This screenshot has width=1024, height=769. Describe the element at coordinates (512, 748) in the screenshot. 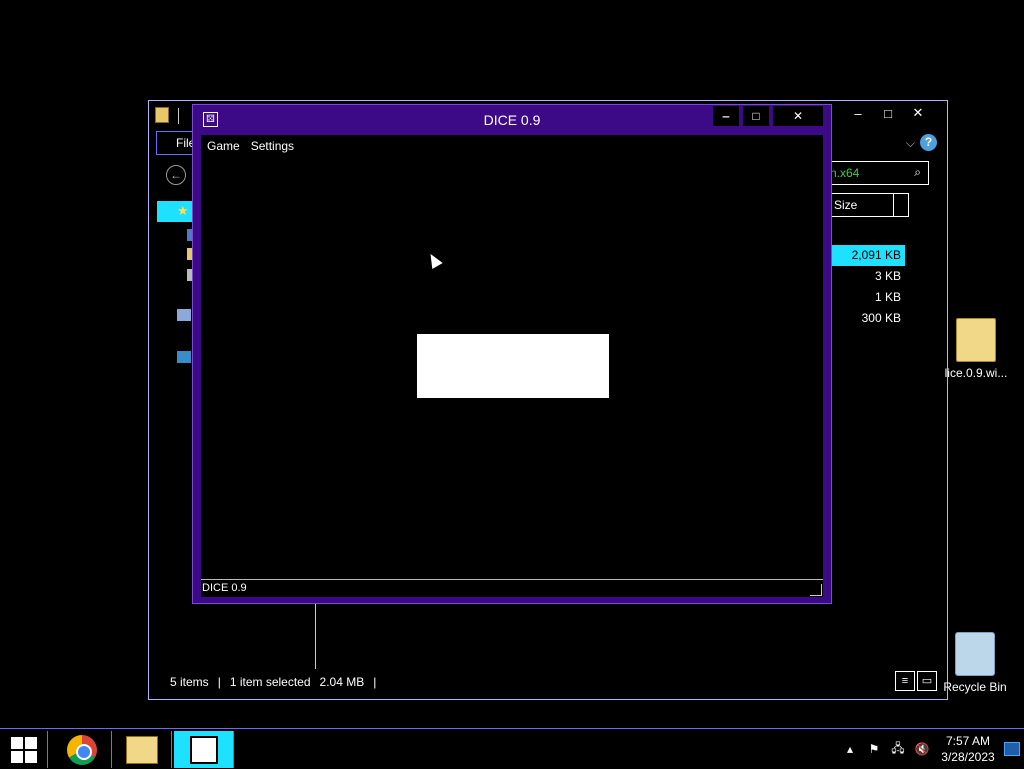

I see `taskbar: ▴ ⚑ 🖧 🔇 7:57 AM 3/28/2023` at that location.